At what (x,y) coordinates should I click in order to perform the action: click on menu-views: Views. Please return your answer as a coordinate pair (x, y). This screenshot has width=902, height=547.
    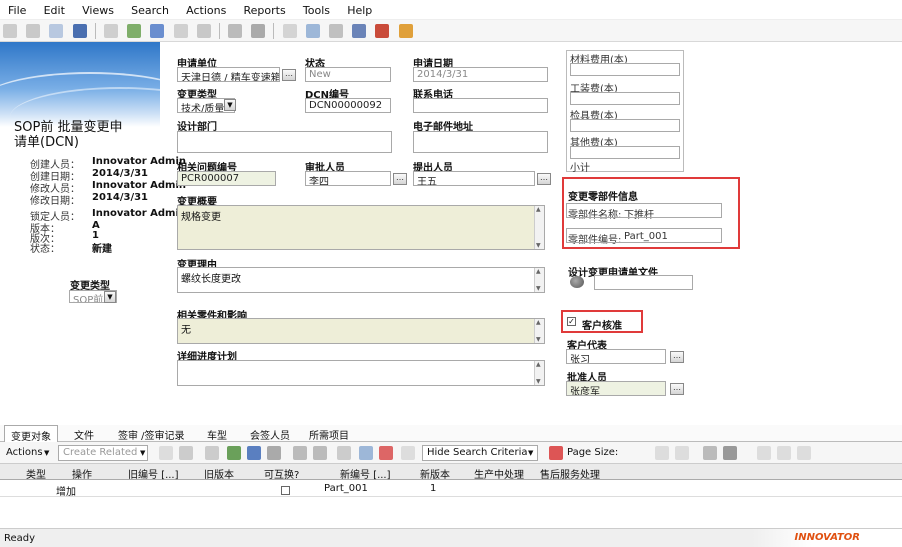
    Looking at the image, I should click on (97, 8).